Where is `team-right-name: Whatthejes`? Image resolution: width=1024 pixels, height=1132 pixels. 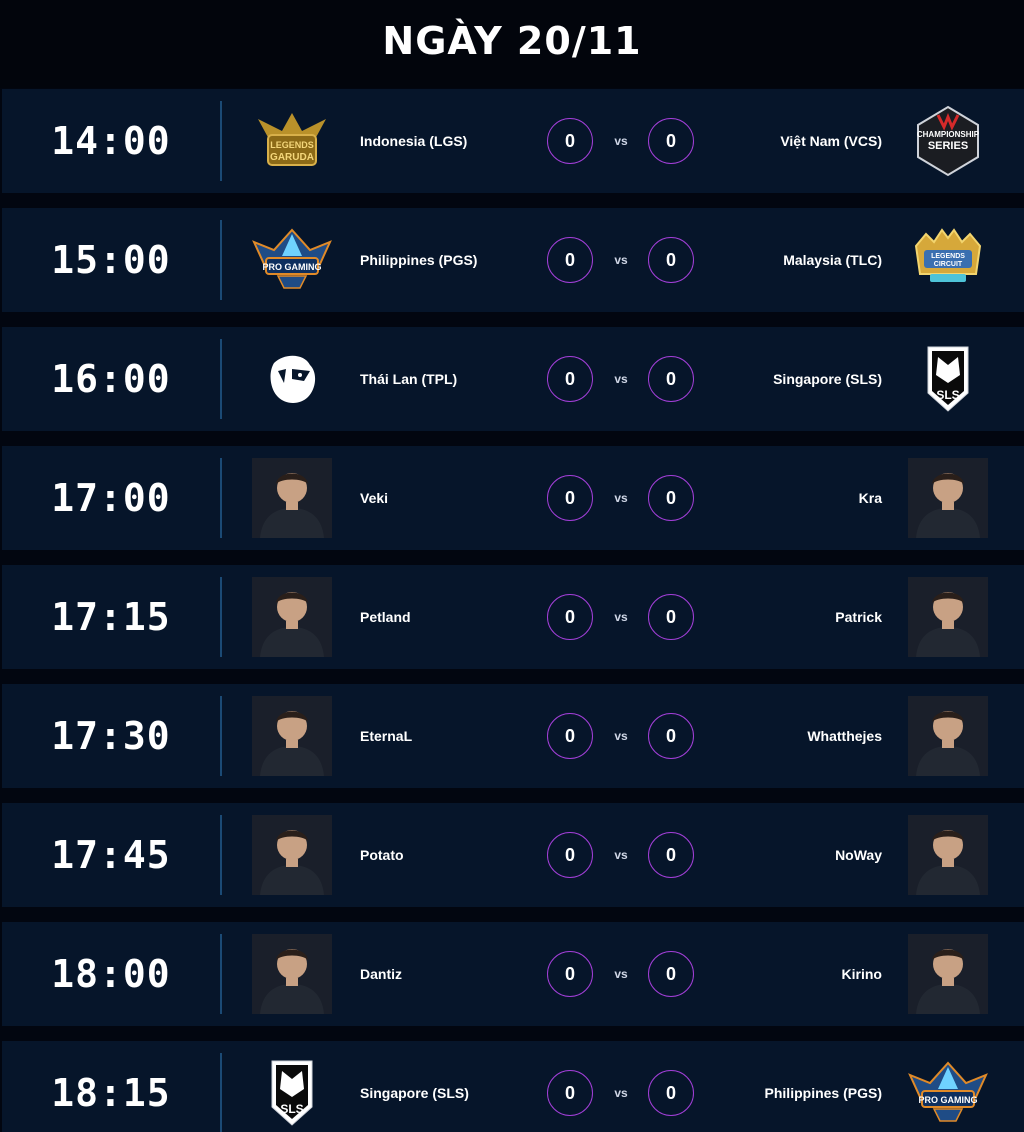
team-right-name: Whatthejes is located at coordinates (844, 736).